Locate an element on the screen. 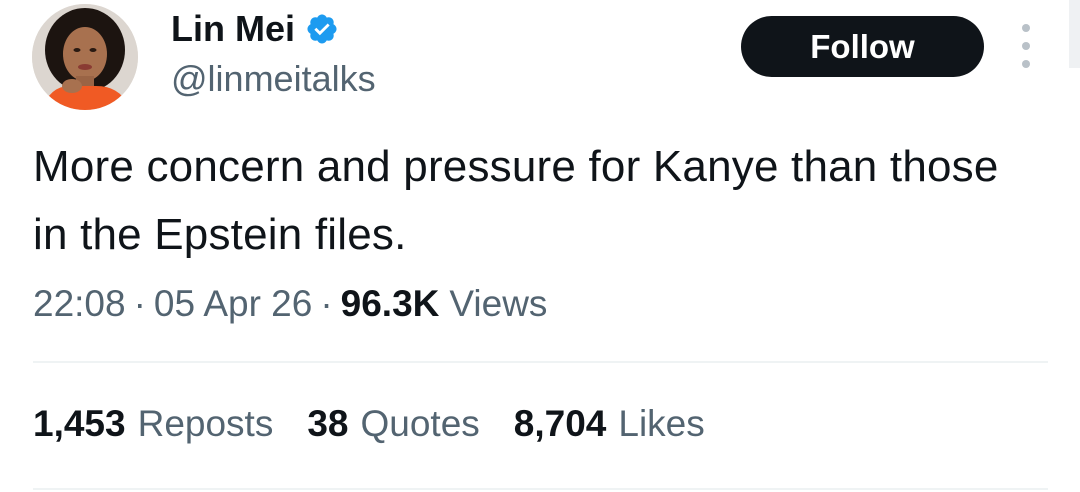 This screenshot has height=492, width=1080. tweet-date: 05 Apr 26 is located at coordinates (233, 304).